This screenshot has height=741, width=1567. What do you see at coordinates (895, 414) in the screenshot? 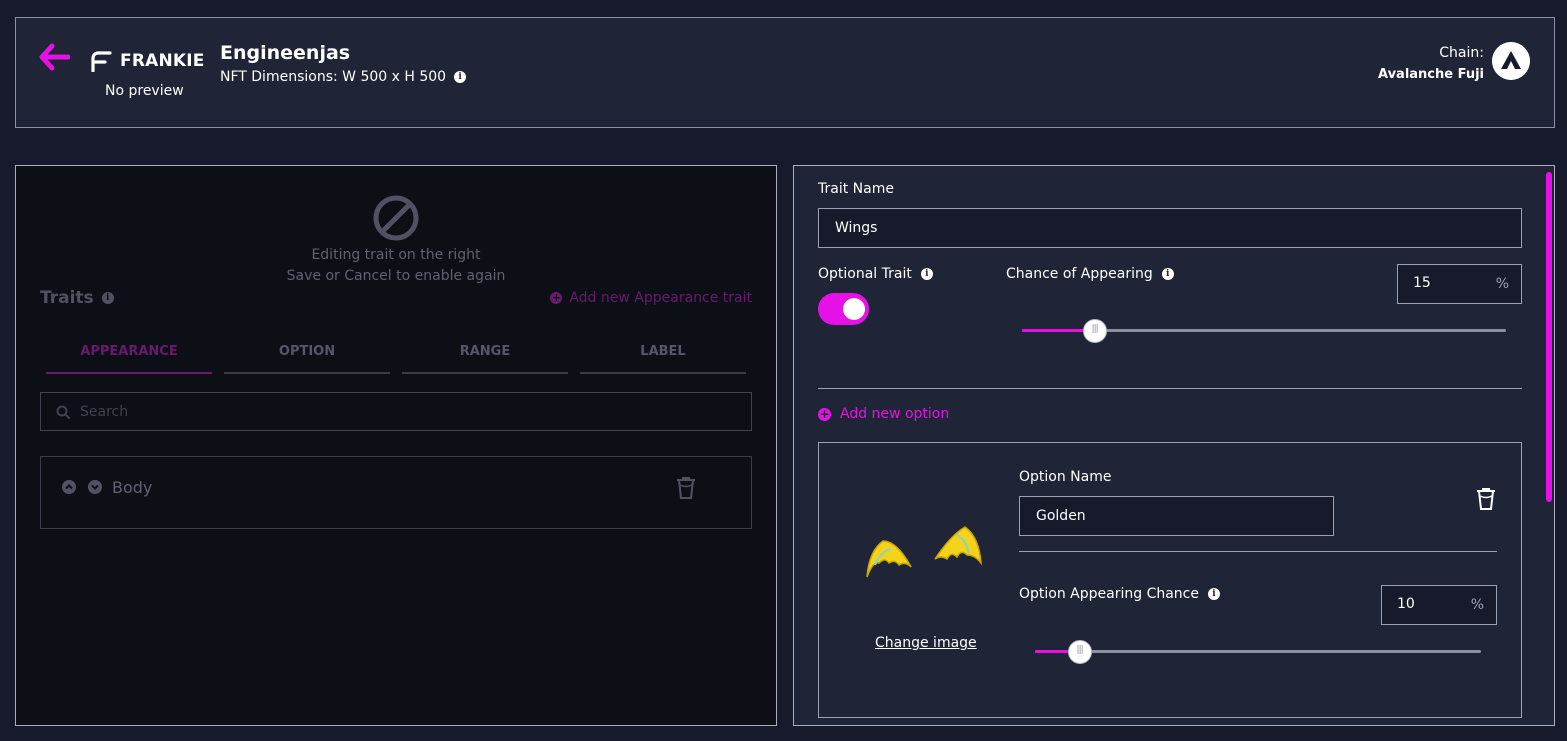
I see `add-option-label: Add new option` at bounding box center [895, 414].